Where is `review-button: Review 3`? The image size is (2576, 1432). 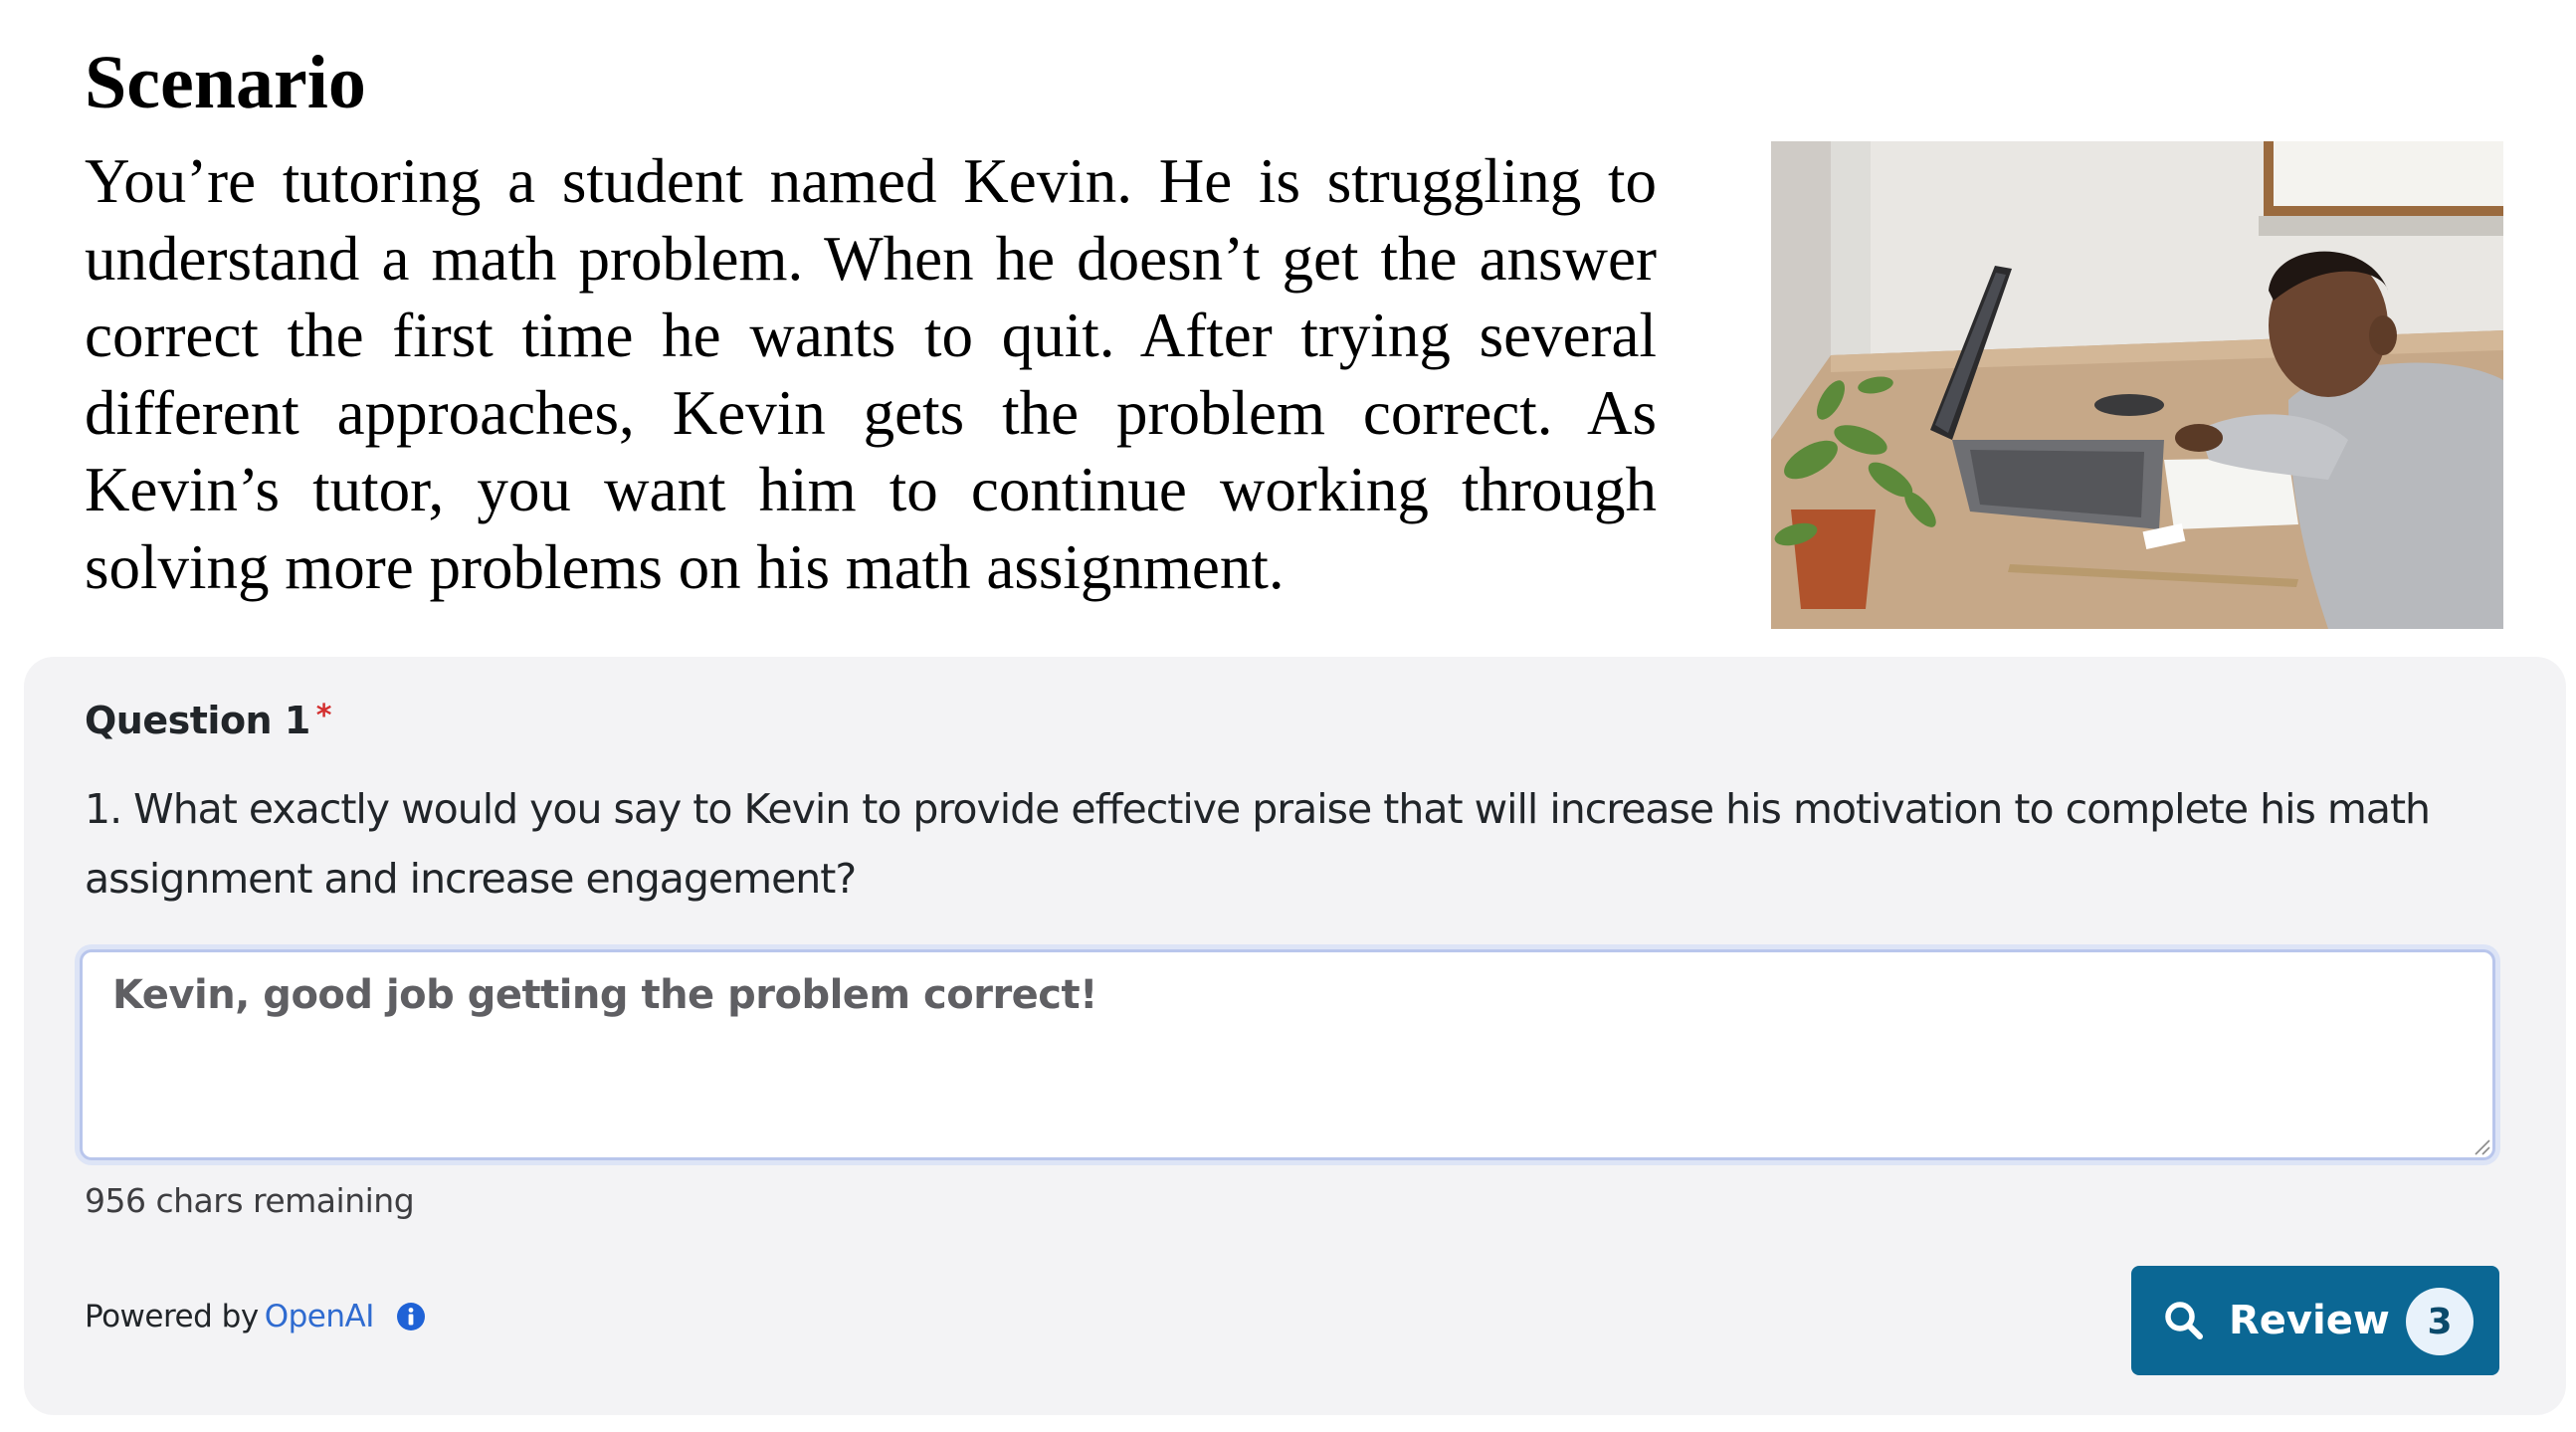 review-button: Review 3 is located at coordinates (2315, 1320).